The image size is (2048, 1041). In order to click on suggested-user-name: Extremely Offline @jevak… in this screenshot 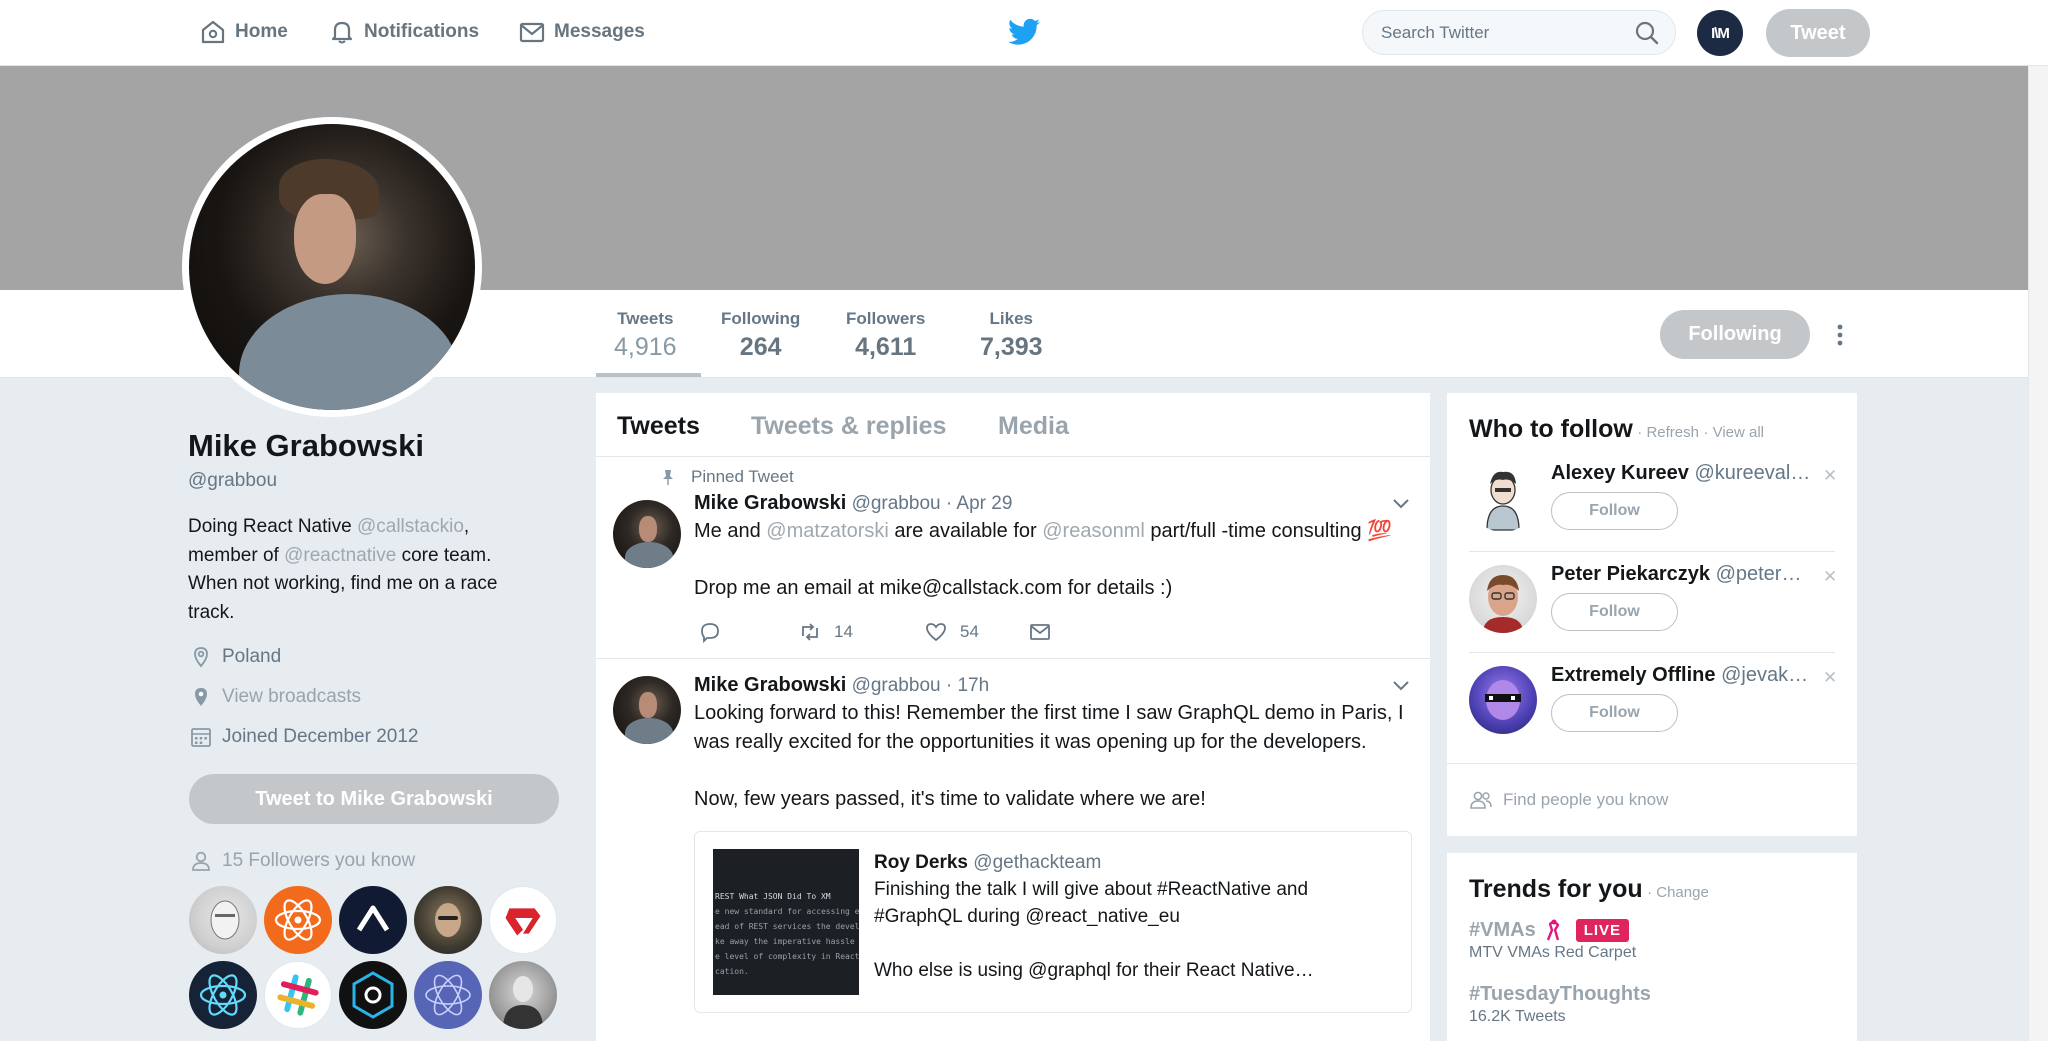, I will do `click(1679, 675)`.